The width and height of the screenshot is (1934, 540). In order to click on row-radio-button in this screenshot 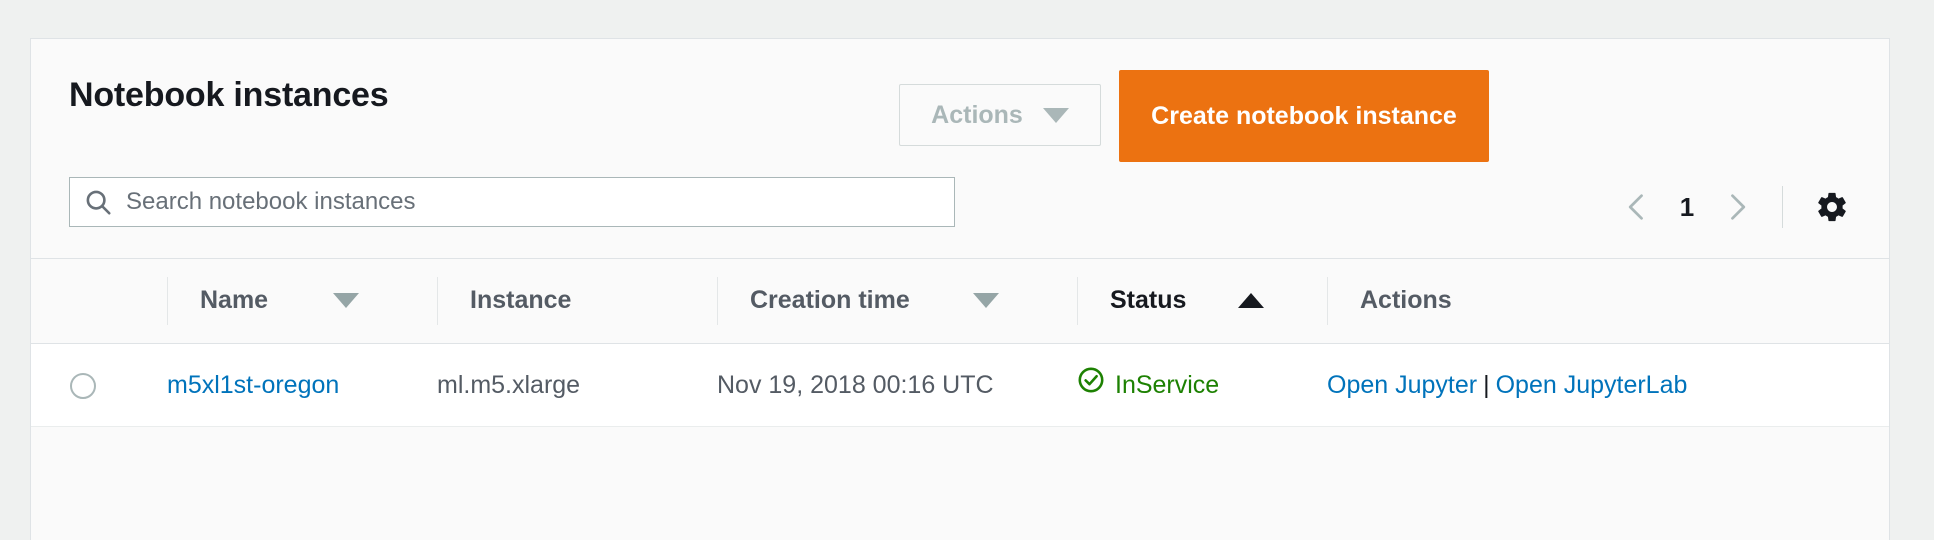, I will do `click(83, 385)`.